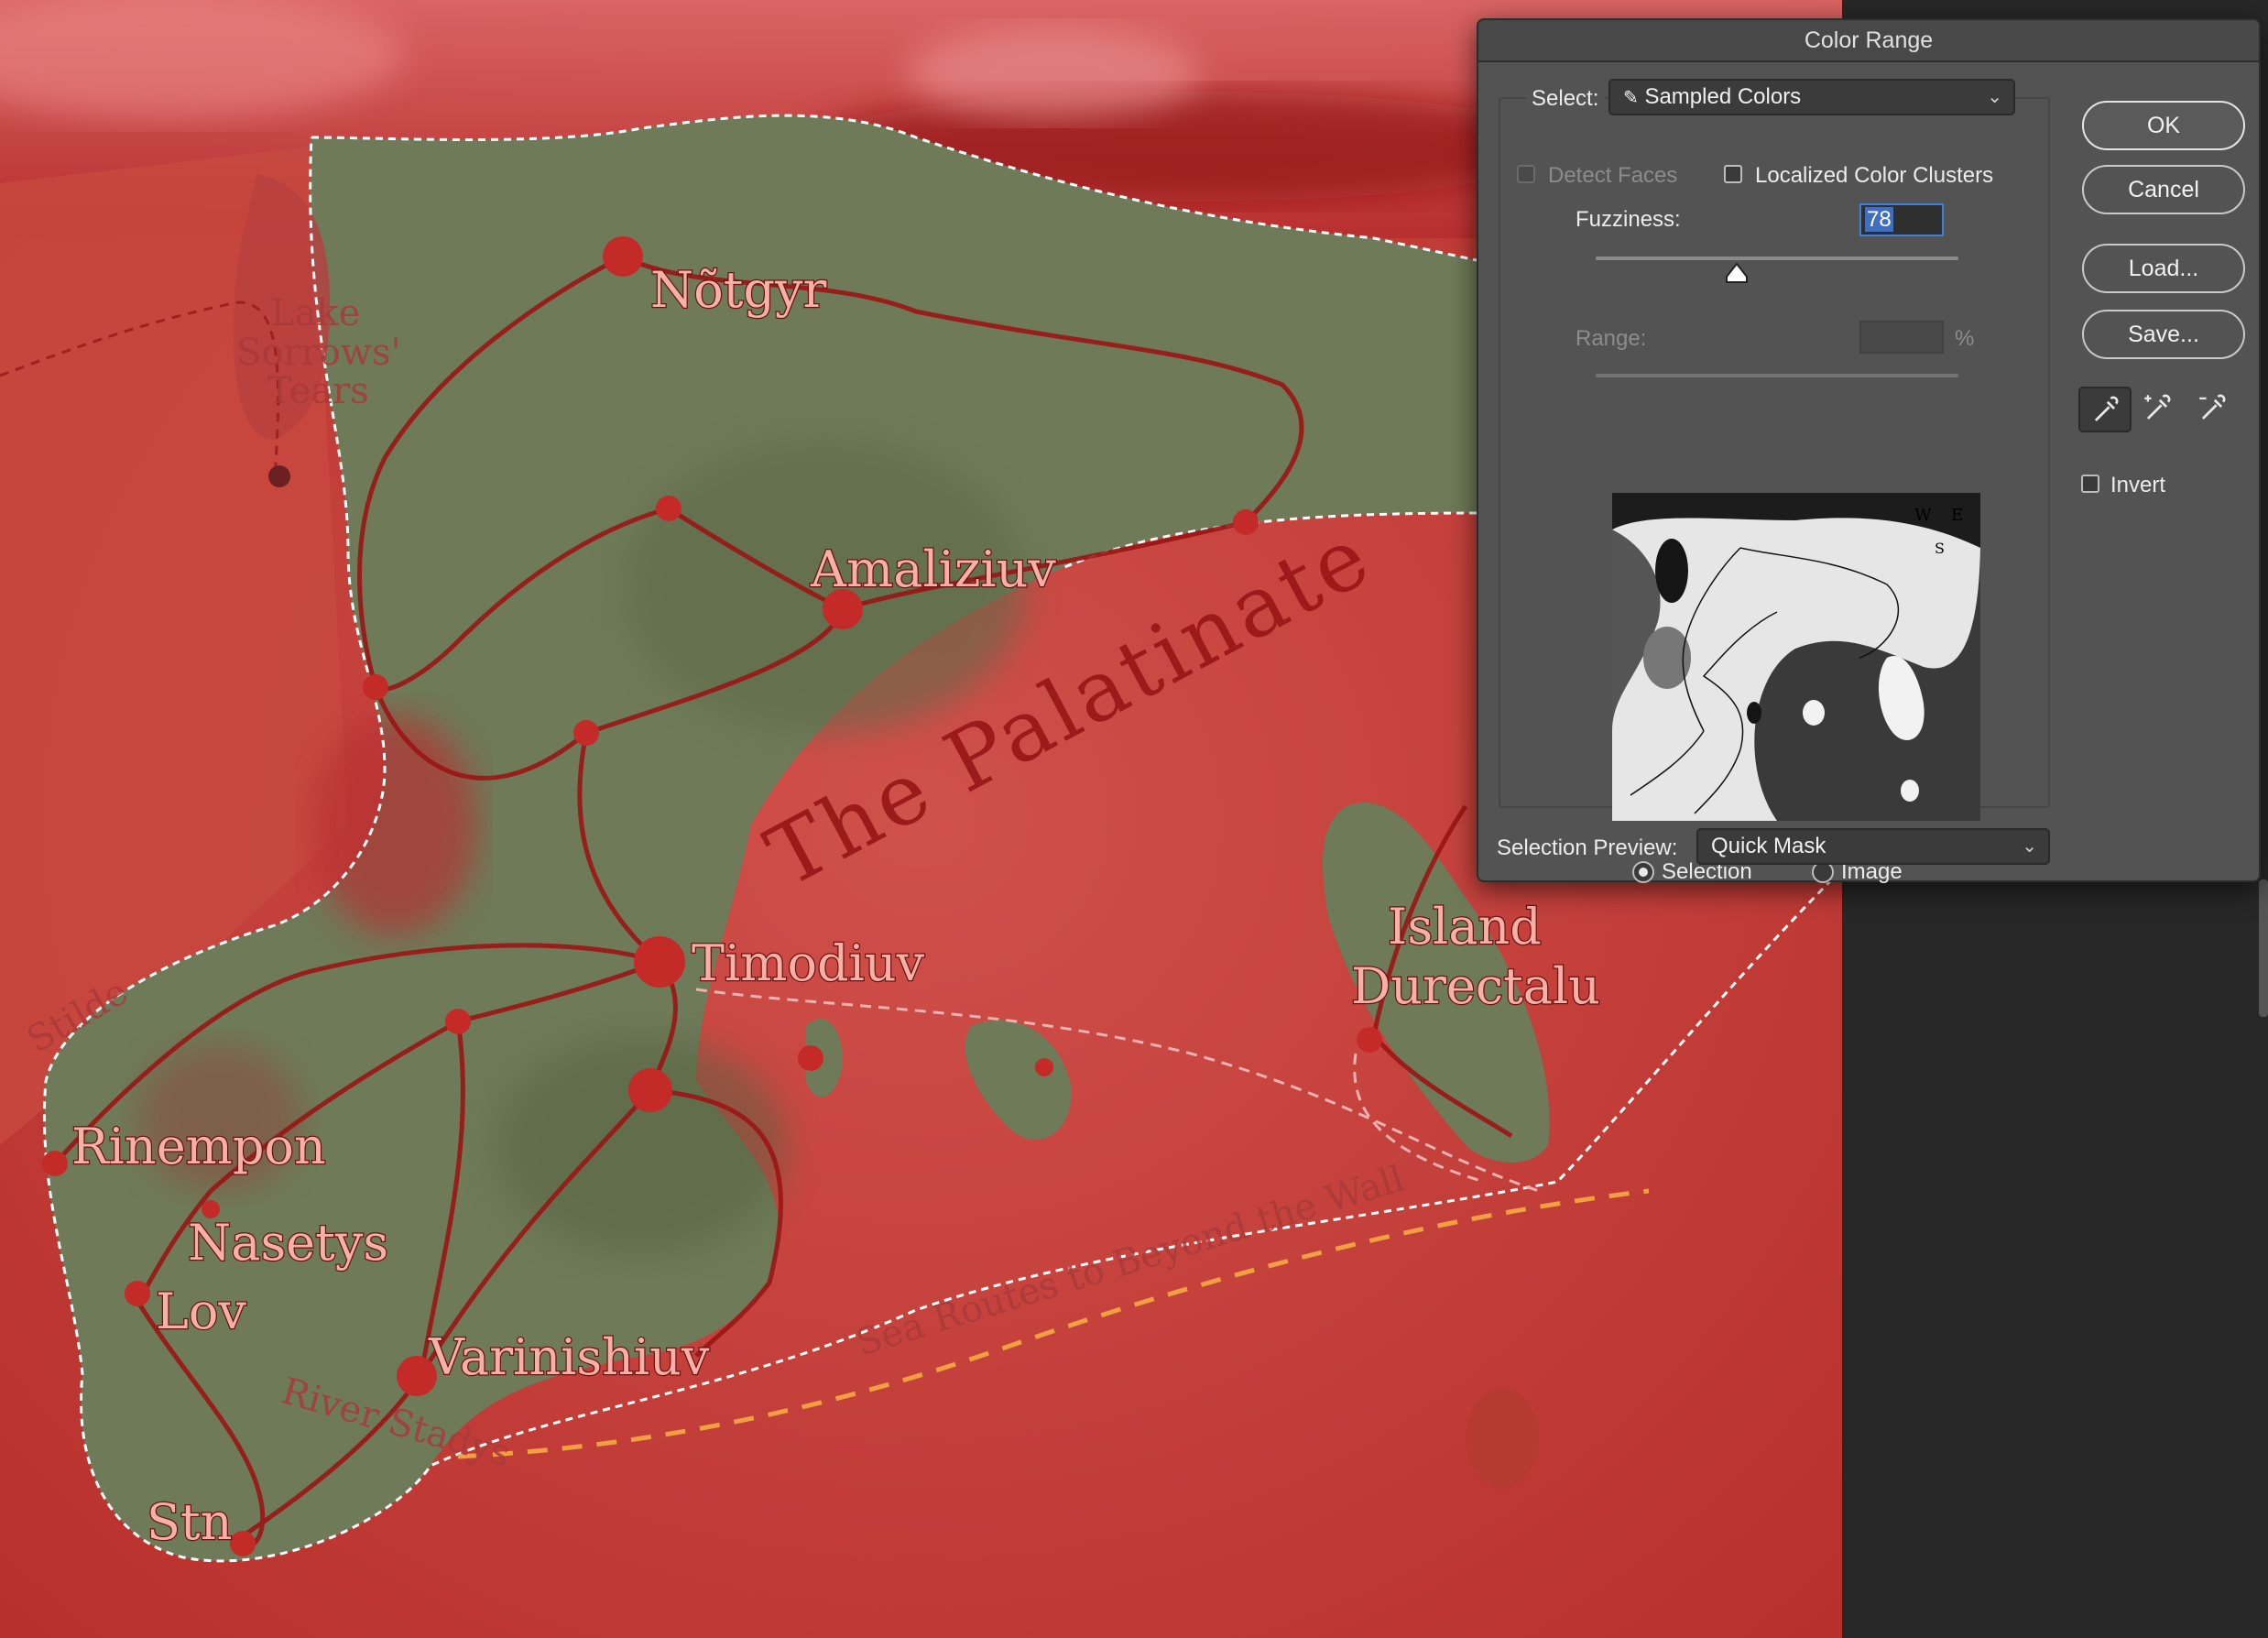 This screenshot has height=1638, width=2268. Describe the element at coordinates (2163, 189) in the screenshot. I see `cancel-button: Cancel` at that location.